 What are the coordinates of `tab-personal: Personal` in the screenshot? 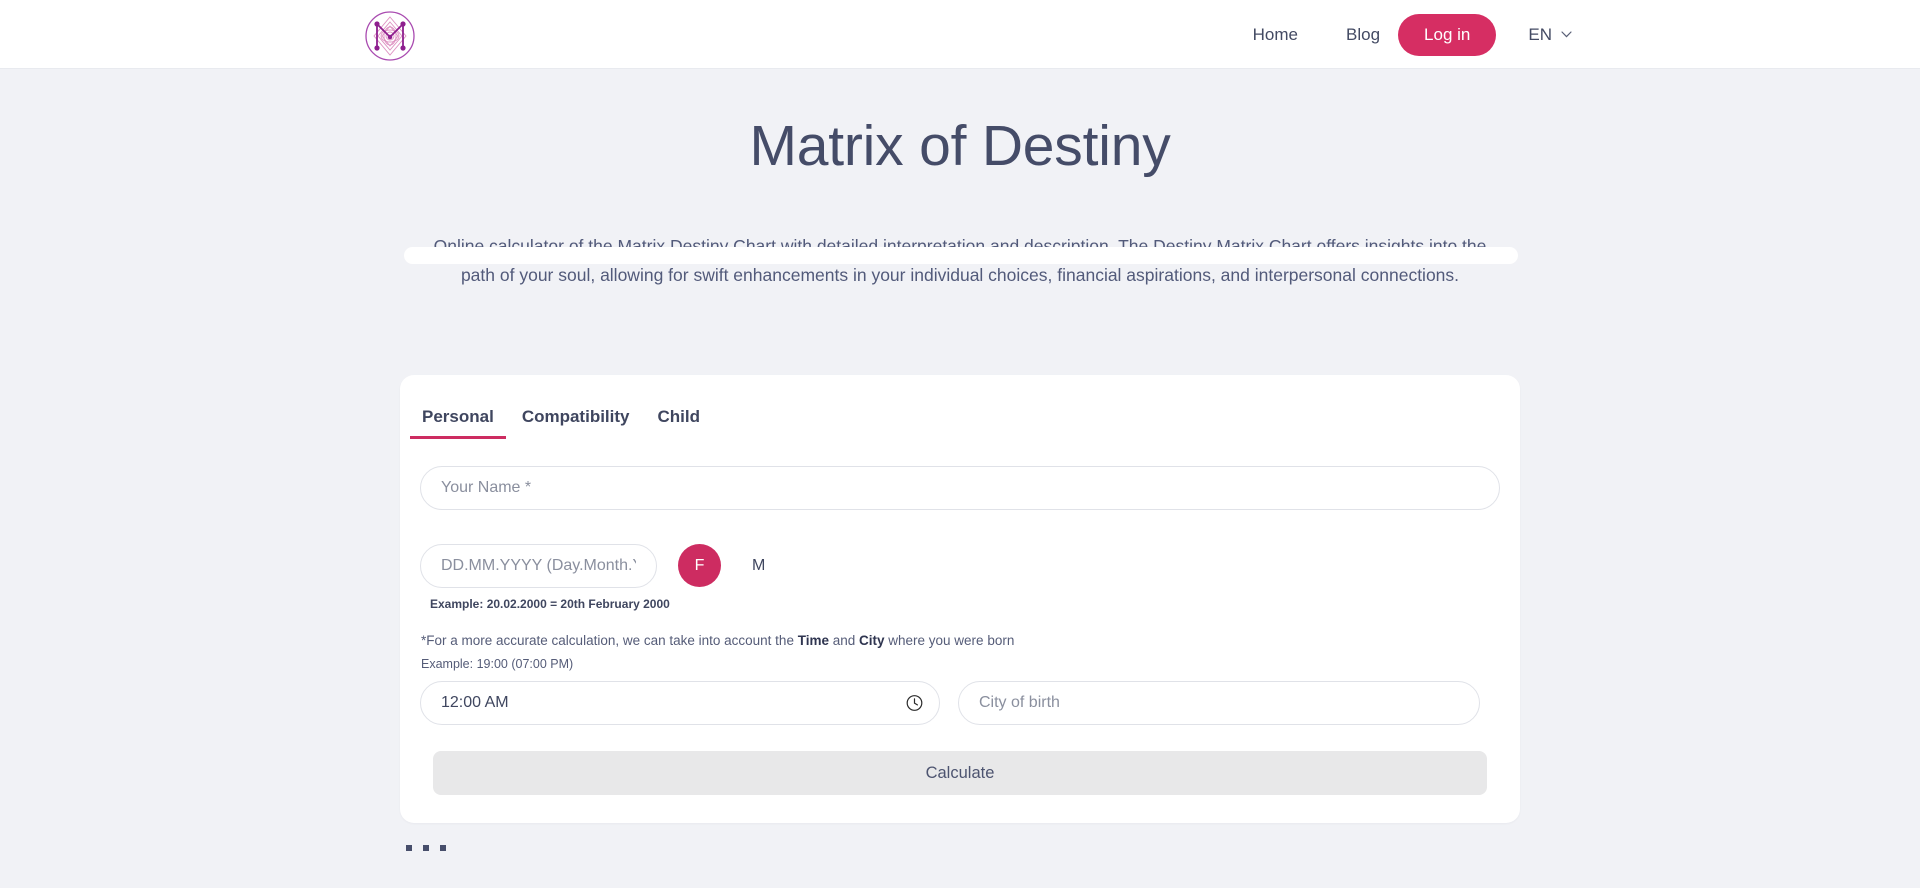 It's located at (458, 421).